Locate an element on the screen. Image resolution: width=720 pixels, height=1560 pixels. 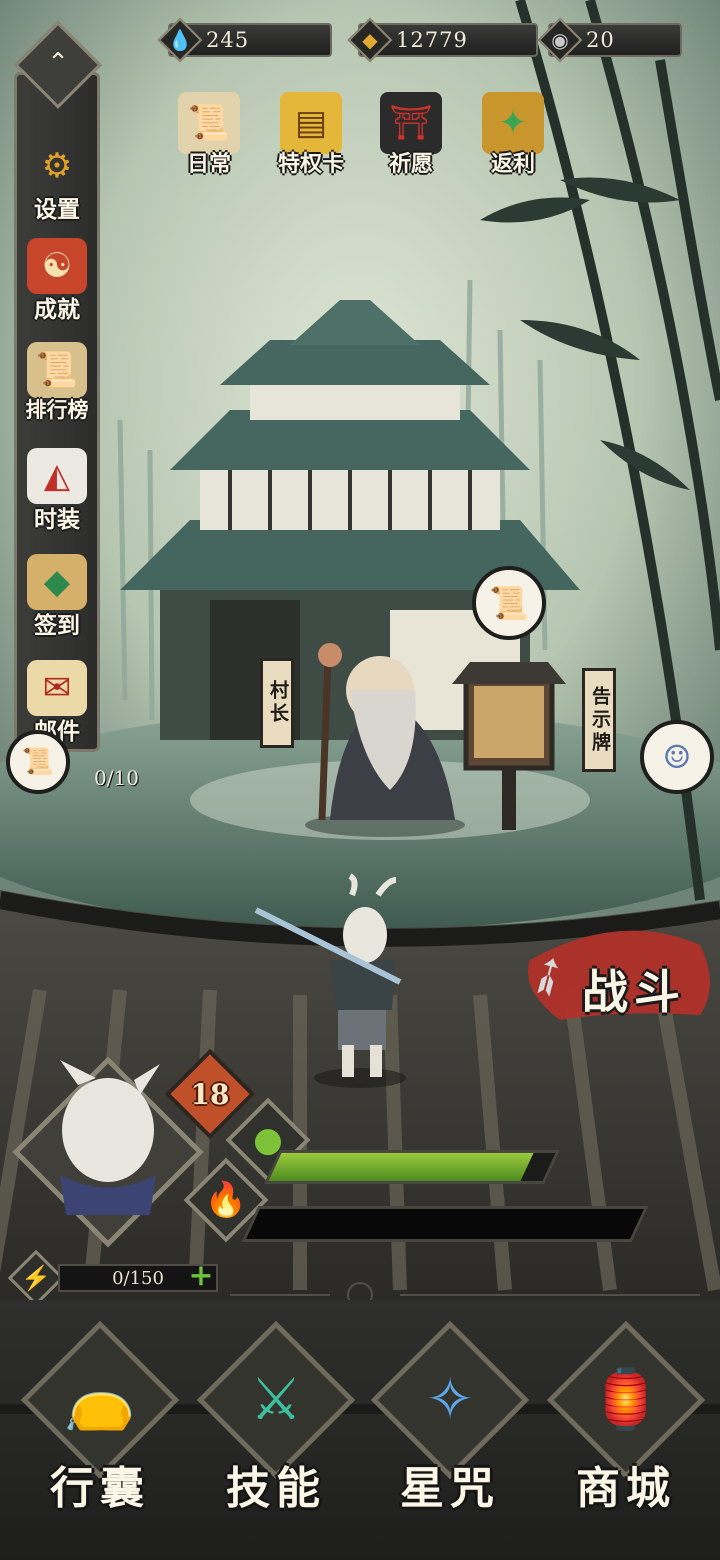
battle-label: 战斗 is located at coordinates (634, 992).